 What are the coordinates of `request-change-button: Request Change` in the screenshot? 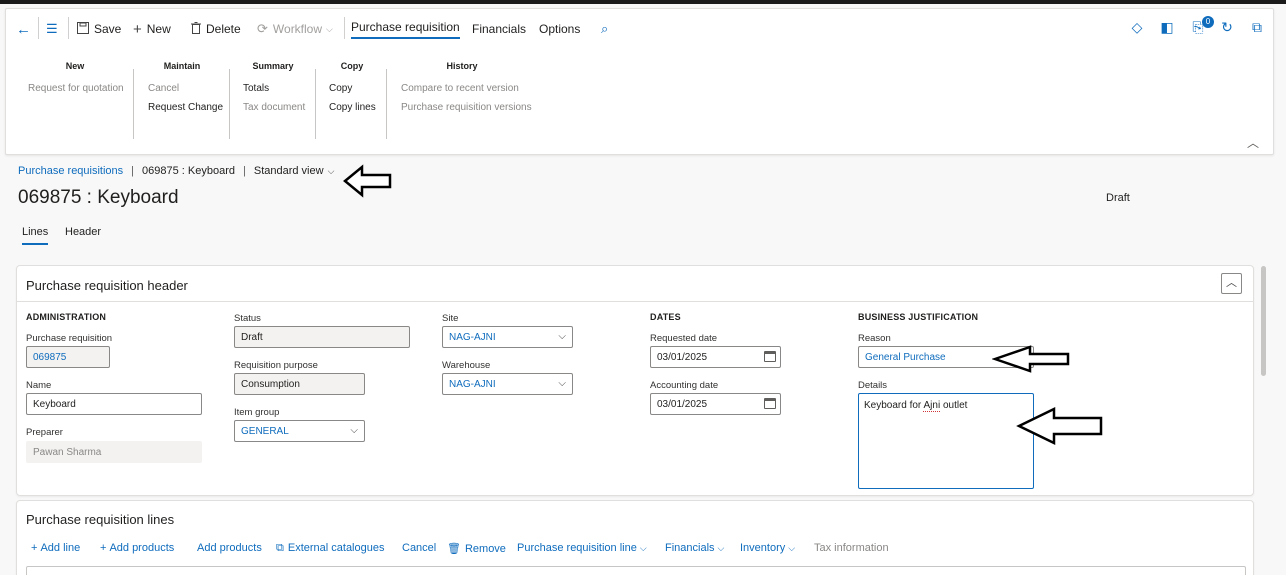 It's located at (185, 107).